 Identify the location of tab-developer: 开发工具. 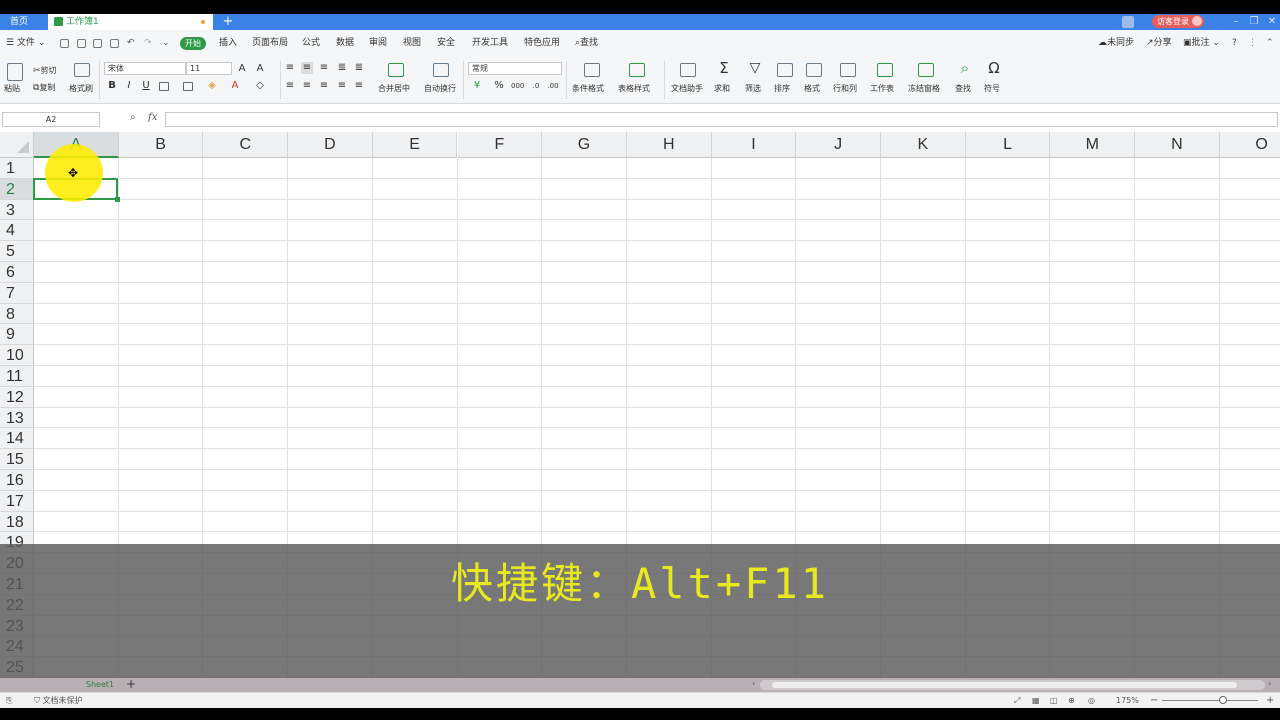
(490, 43).